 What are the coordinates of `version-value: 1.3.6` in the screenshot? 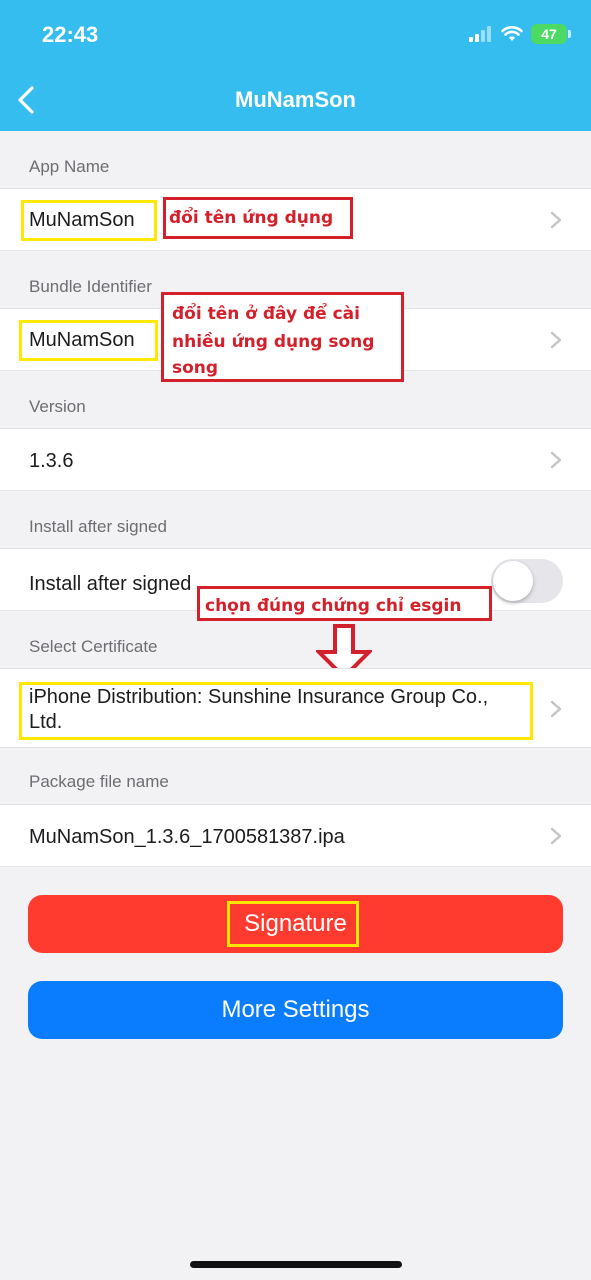 It's located at (51, 461).